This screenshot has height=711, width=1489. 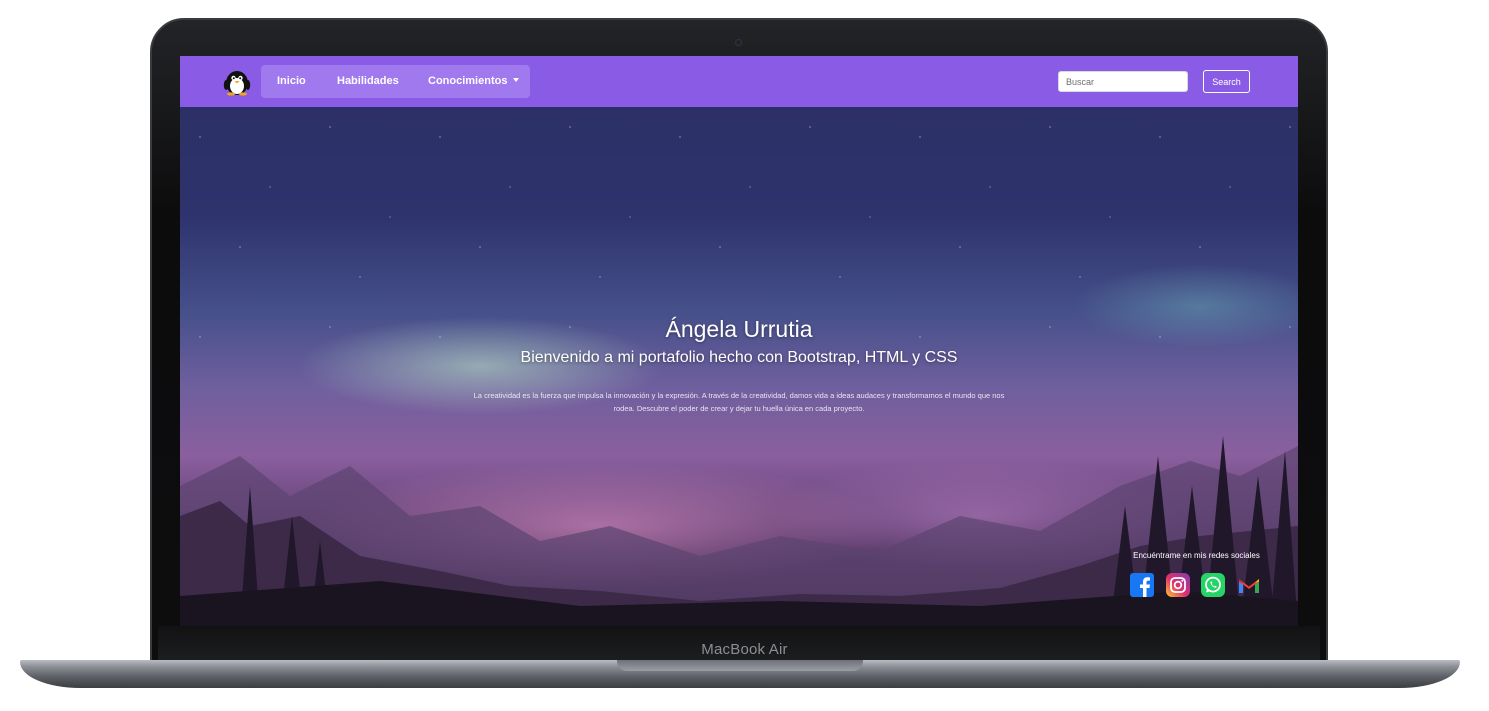 What do you see at coordinates (368, 81) in the screenshot?
I see `nav-link-habilidades: Habilidades` at bounding box center [368, 81].